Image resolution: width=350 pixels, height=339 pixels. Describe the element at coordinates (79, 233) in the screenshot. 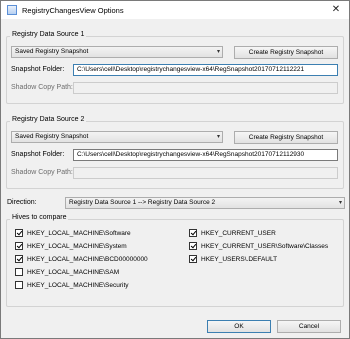

I see `hive-checkbox-label: HKEY_LOCAL_MACHINE\Software` at that location.